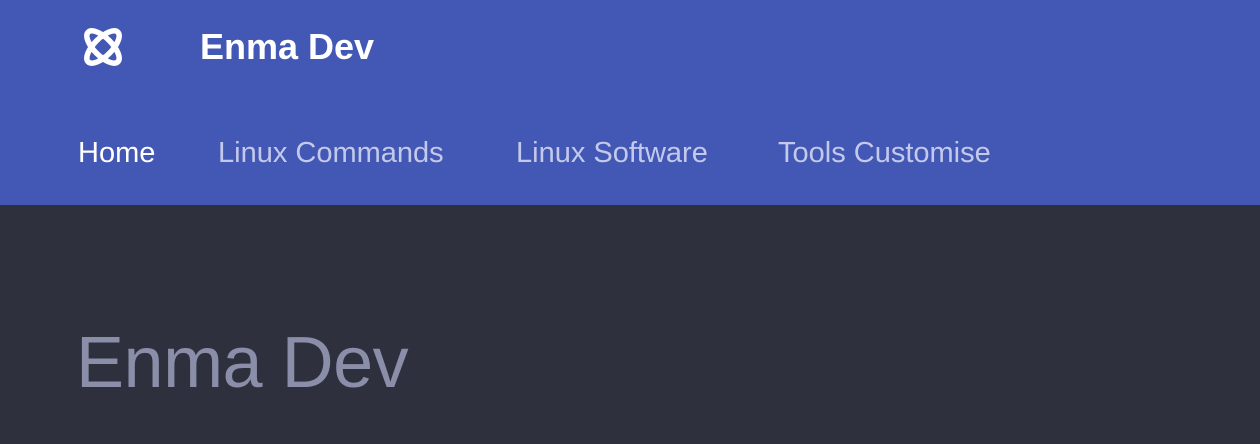  What do you see at coordinates (331, 153) in the screenshot?
I see `tab-linux-commands: Linux Commands` at bounding box center [331, 153].